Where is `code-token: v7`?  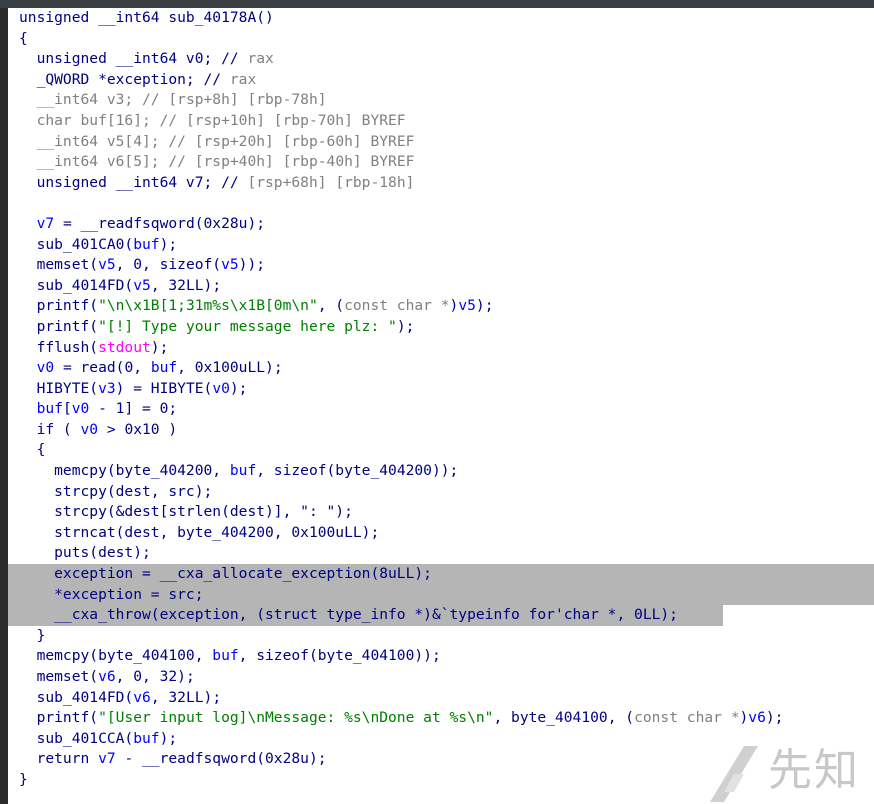
code-token: v7 is located at coordinates (37, 223).